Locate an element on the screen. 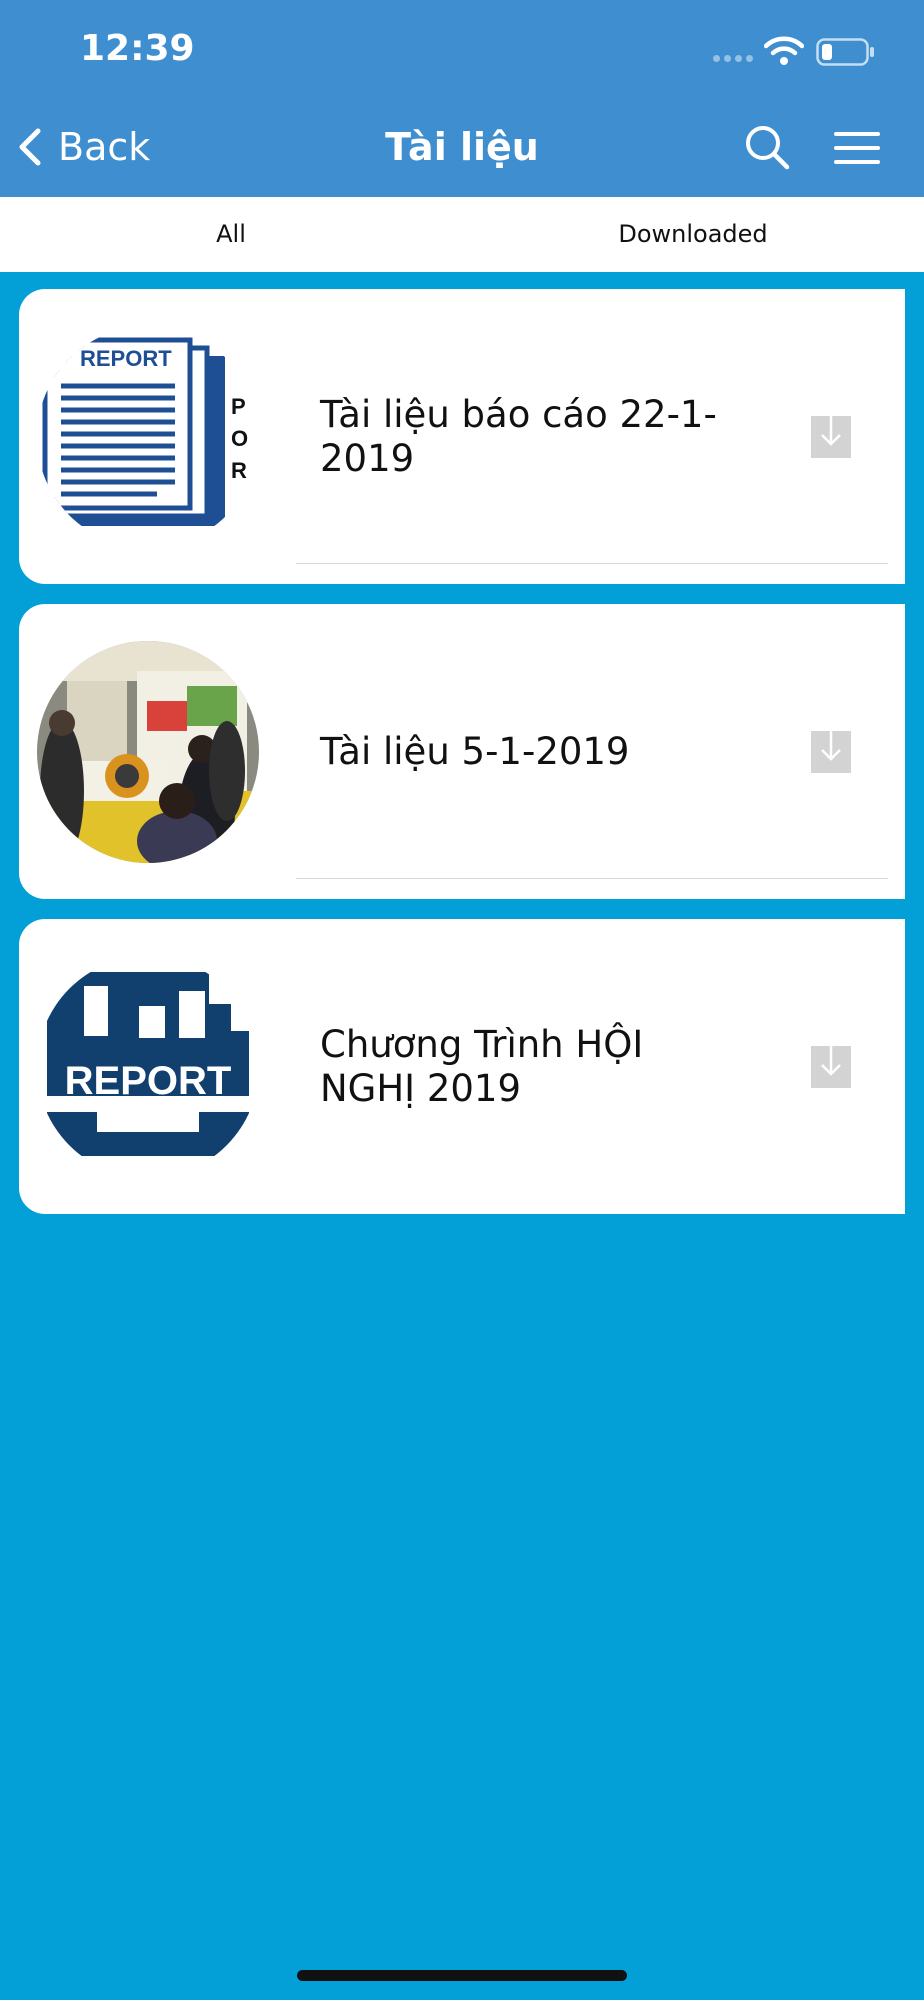 This screenshot has height=2000, width=924. document-title: Tài liệu báo cáo 22-1-2019 is located at coordinates (518, 436).